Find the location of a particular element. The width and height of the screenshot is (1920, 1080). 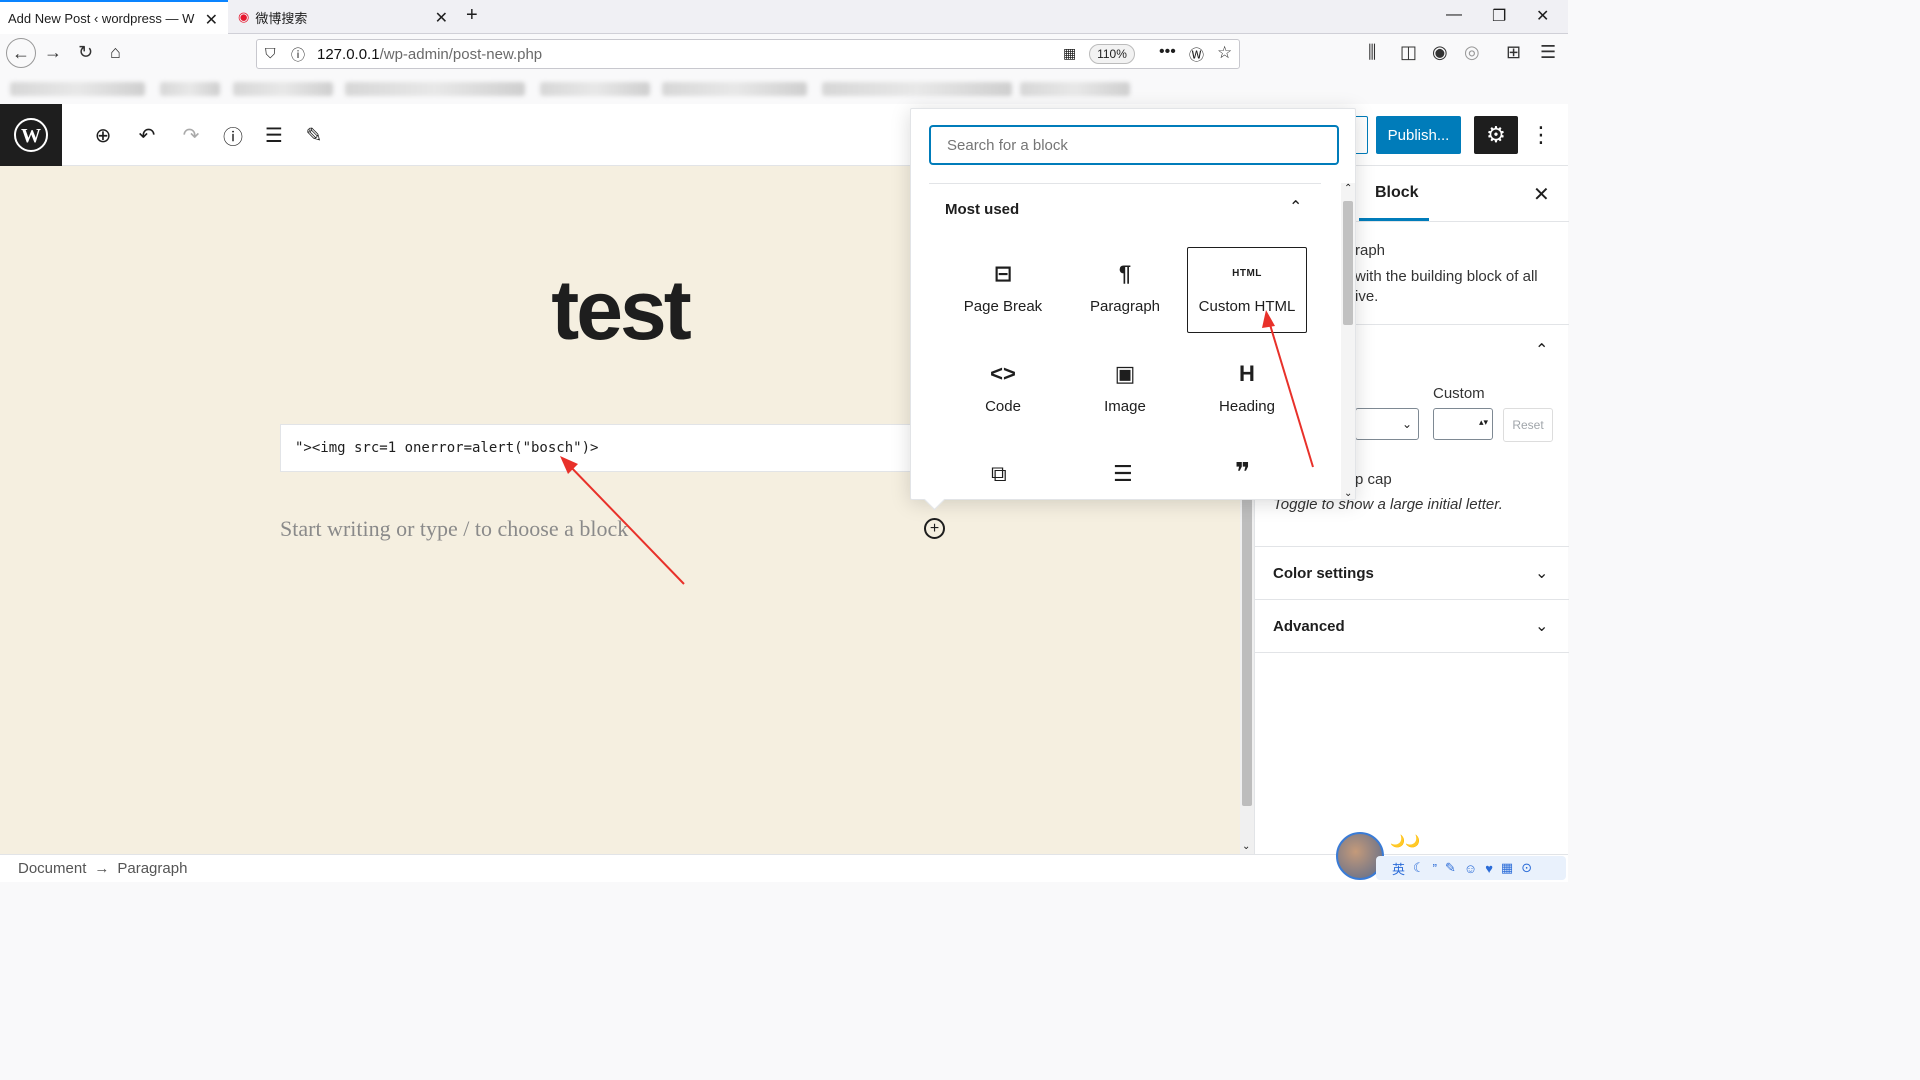

block-heading: H Heading is located at coordinates (1247, 390).